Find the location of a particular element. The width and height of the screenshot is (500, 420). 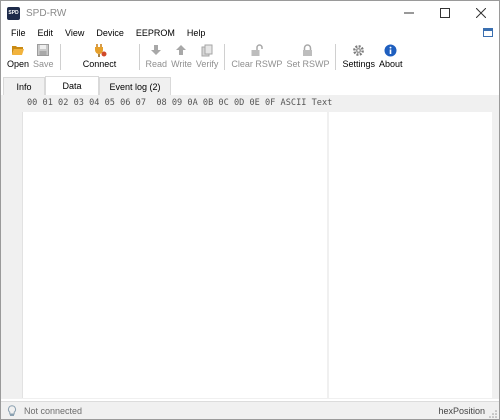

maximize-icon is located at coordinates (445, 13).